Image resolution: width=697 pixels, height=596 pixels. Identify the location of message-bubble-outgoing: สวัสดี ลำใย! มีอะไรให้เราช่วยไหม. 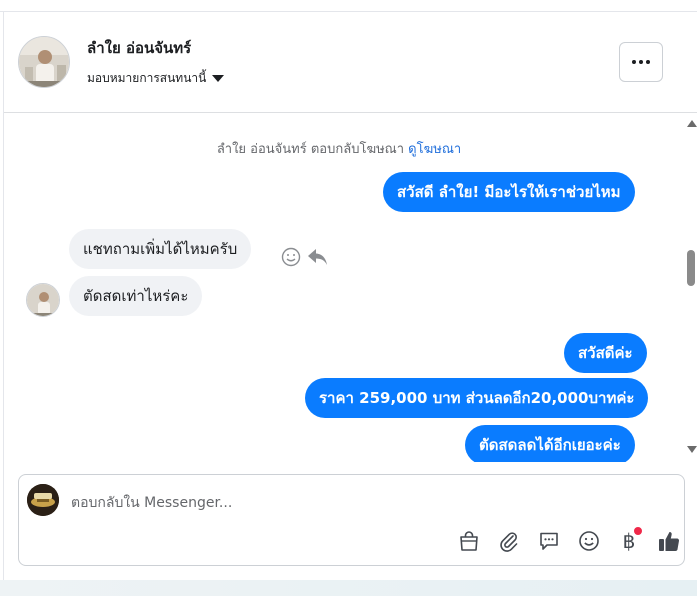
(509, 192).